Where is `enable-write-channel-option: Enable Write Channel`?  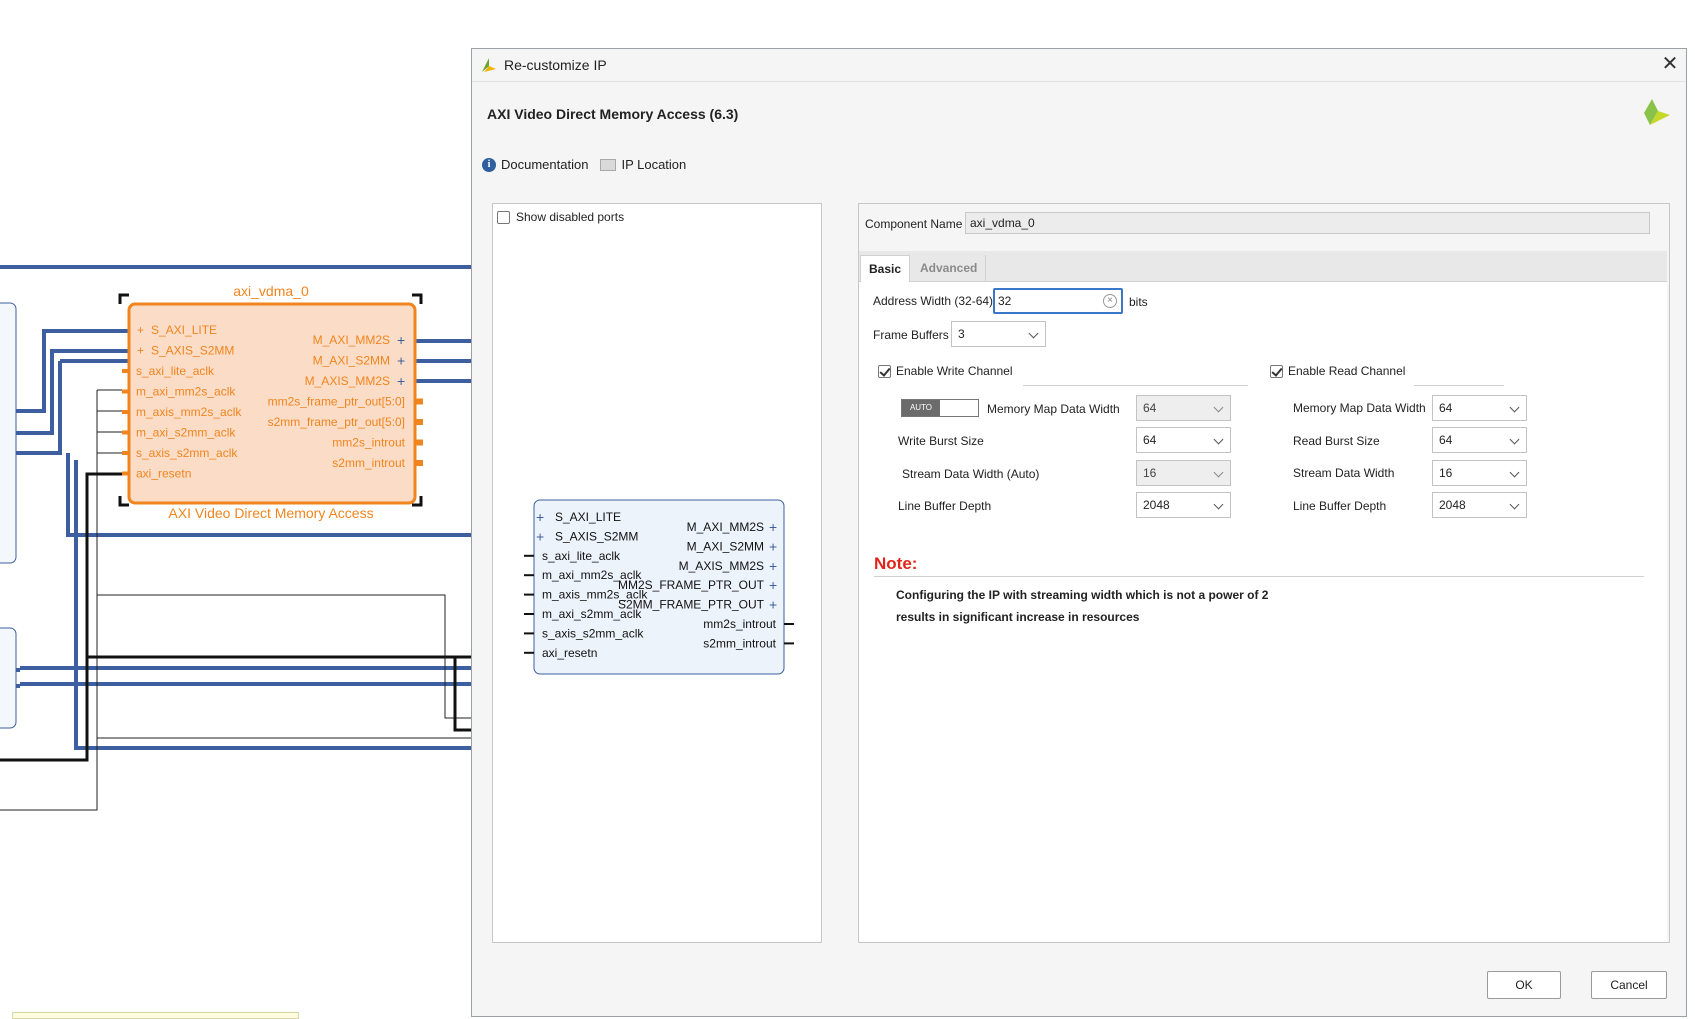 enable-write-channel-option: Enable Write Channel is located at coordinates (945, 371).